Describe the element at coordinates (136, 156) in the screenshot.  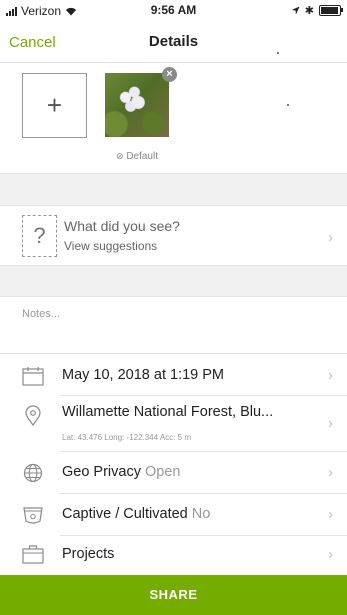
I see `default-photo-label: ⊘ Default` at that location.